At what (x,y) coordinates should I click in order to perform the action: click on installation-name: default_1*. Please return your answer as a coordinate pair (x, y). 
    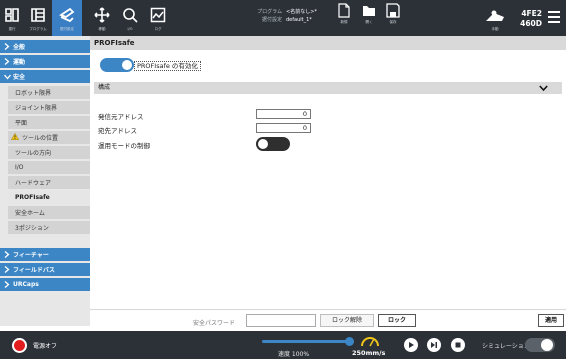
    Looking at the image, I should click on (299, 20).